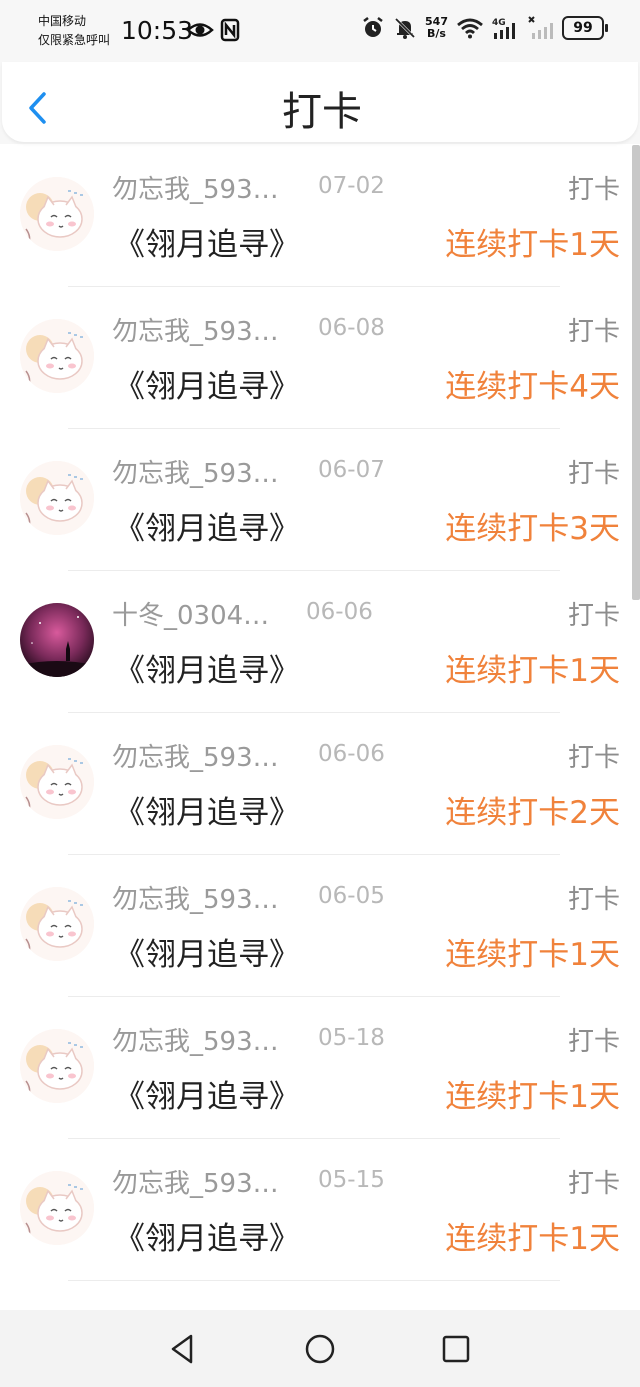  Describe the element at coordinates (456, 1349) in the screenshot. I see `square-recents-icon` at that location.